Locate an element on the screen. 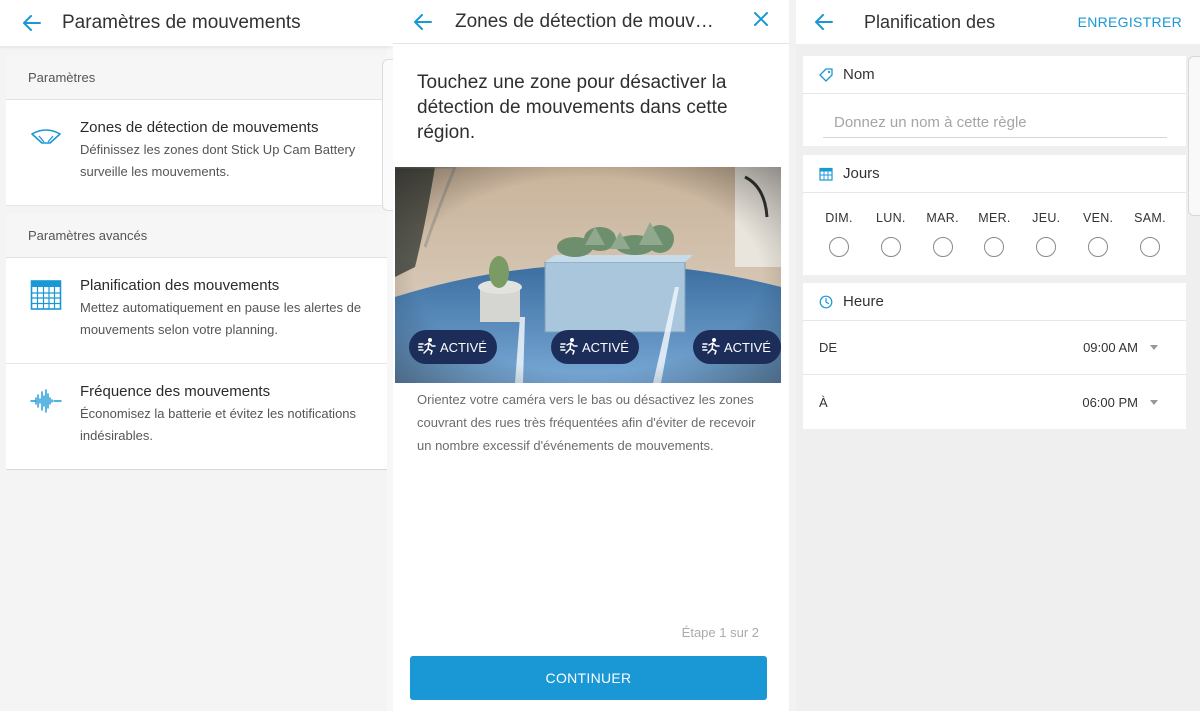 The width and height of the screenshot is (1200, 711). time-card: Heure DE 09:00 AM À 06:00 PM is located at coordinates (994, 356).